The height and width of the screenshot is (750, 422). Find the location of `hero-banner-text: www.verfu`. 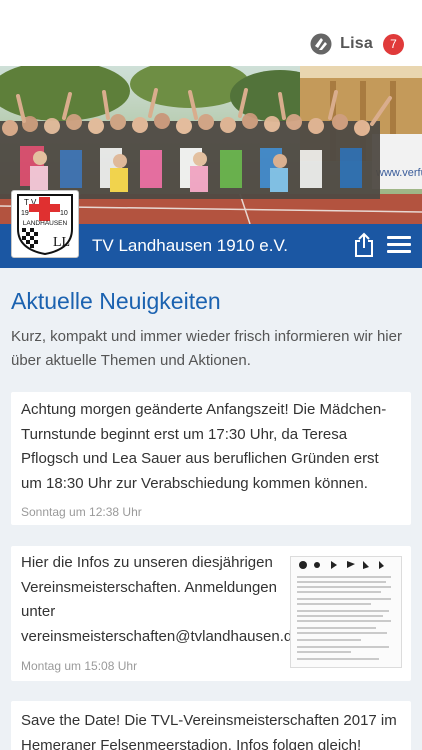

hero-banner-text: www.verfu is located at coordinates (398, 173).